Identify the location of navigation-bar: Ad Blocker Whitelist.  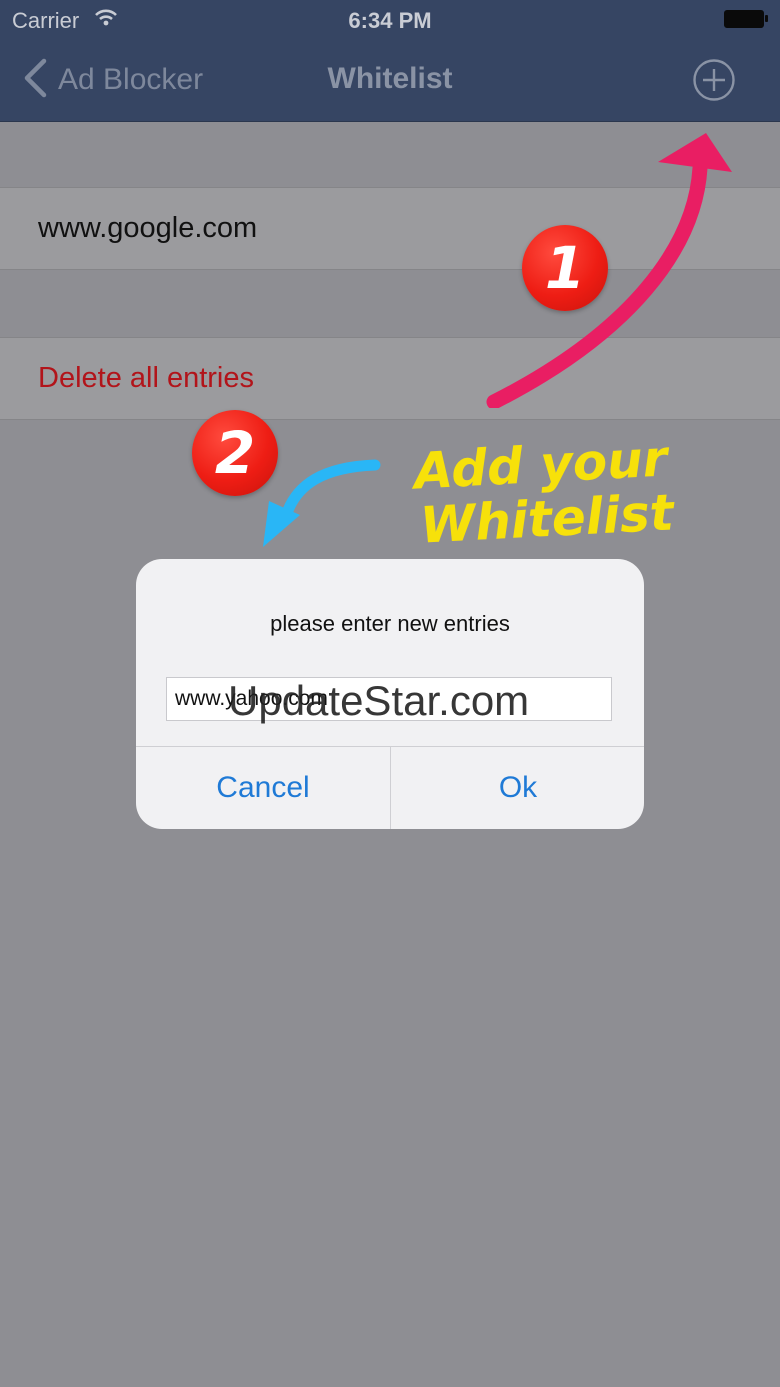
(390, 81).